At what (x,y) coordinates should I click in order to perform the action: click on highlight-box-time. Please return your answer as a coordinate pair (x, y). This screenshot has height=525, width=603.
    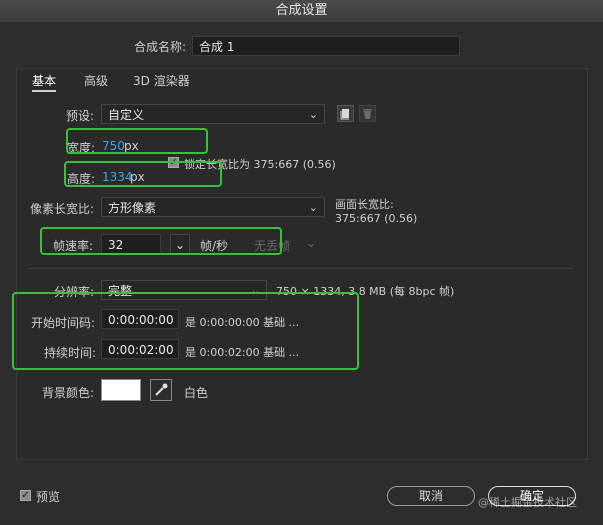
    Looking at the image, I should click on (185, 331).